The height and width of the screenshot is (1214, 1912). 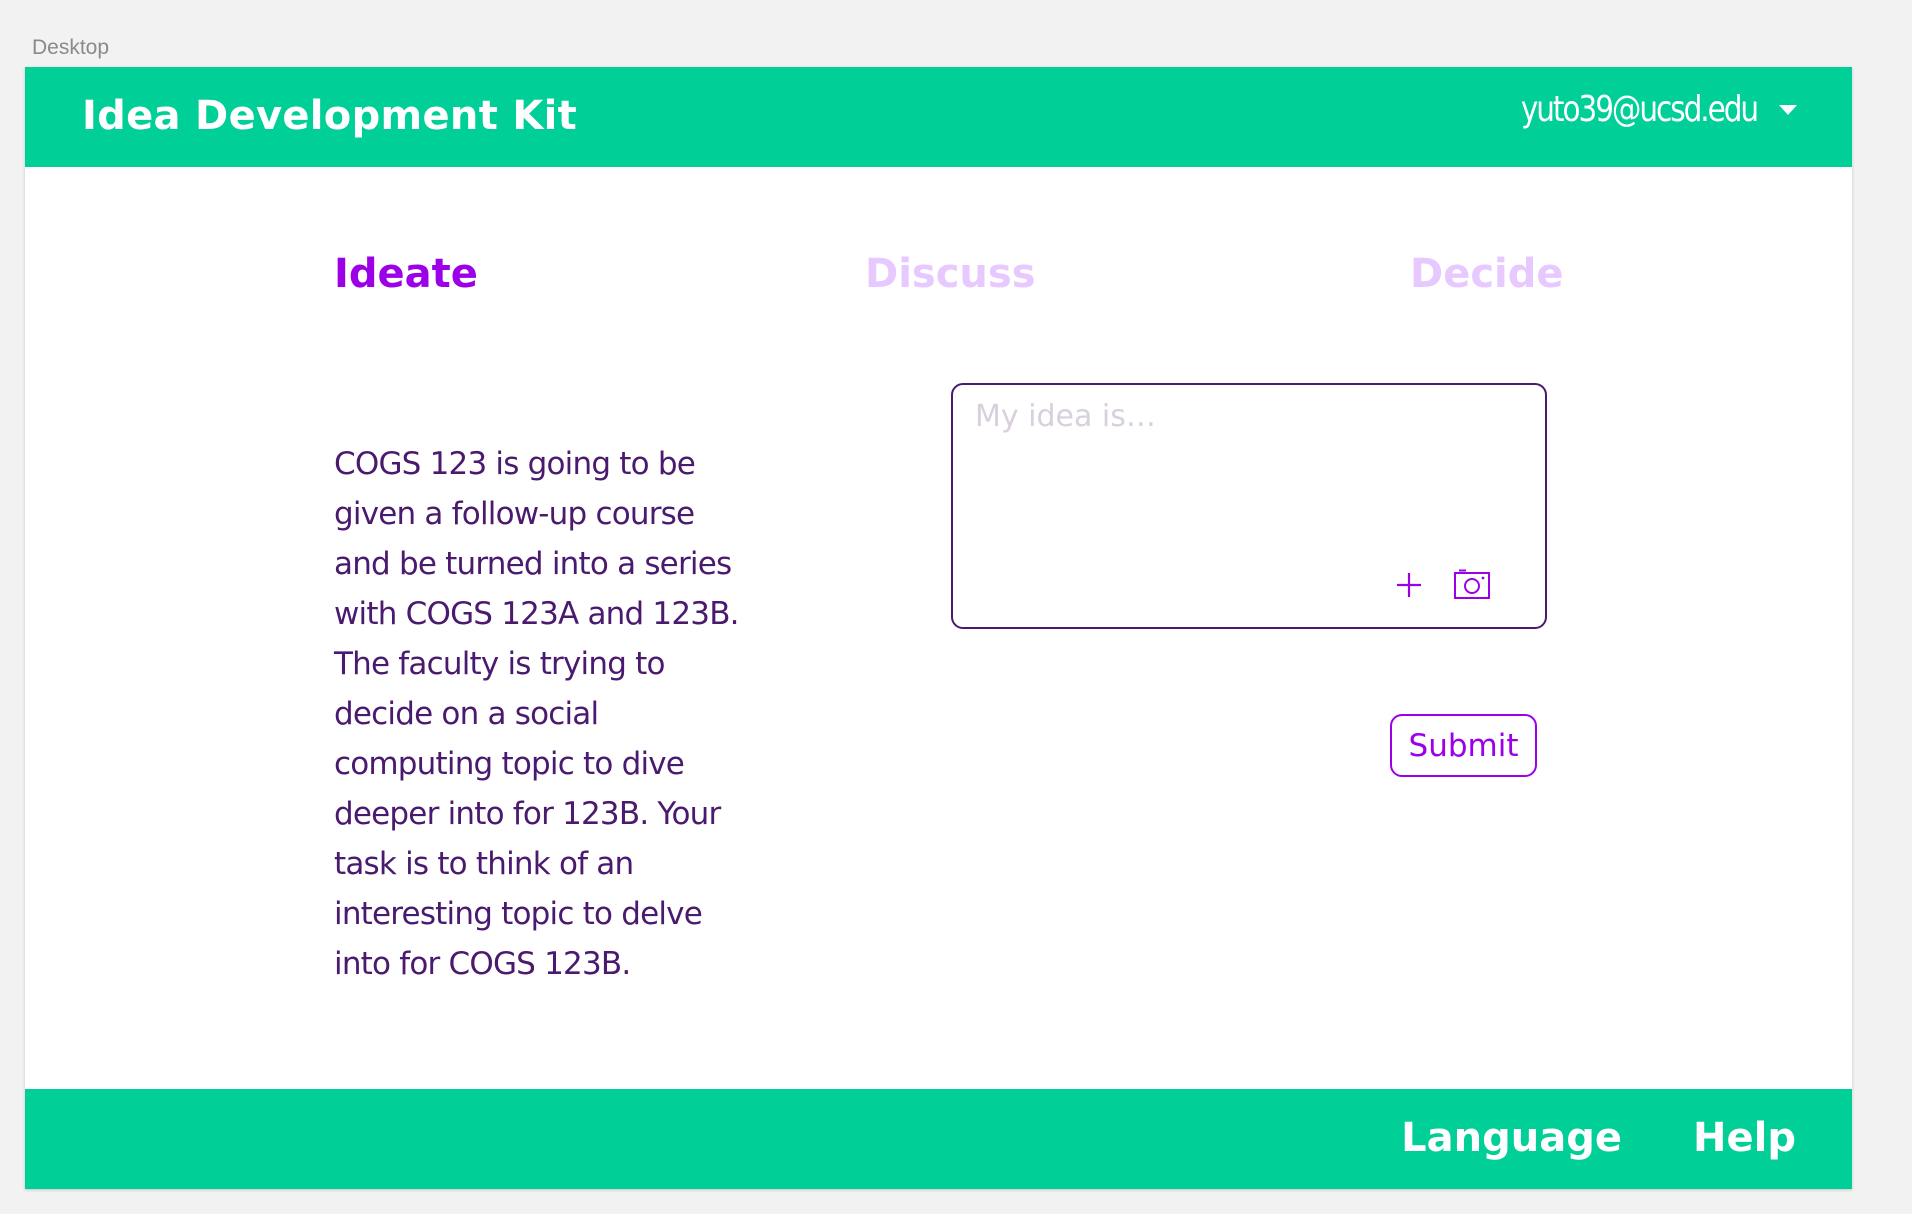 What do you see at coordinates (1511, 1138) in the screenshot?
I see `language-link: Language` at bounding box center [1511, 1138].